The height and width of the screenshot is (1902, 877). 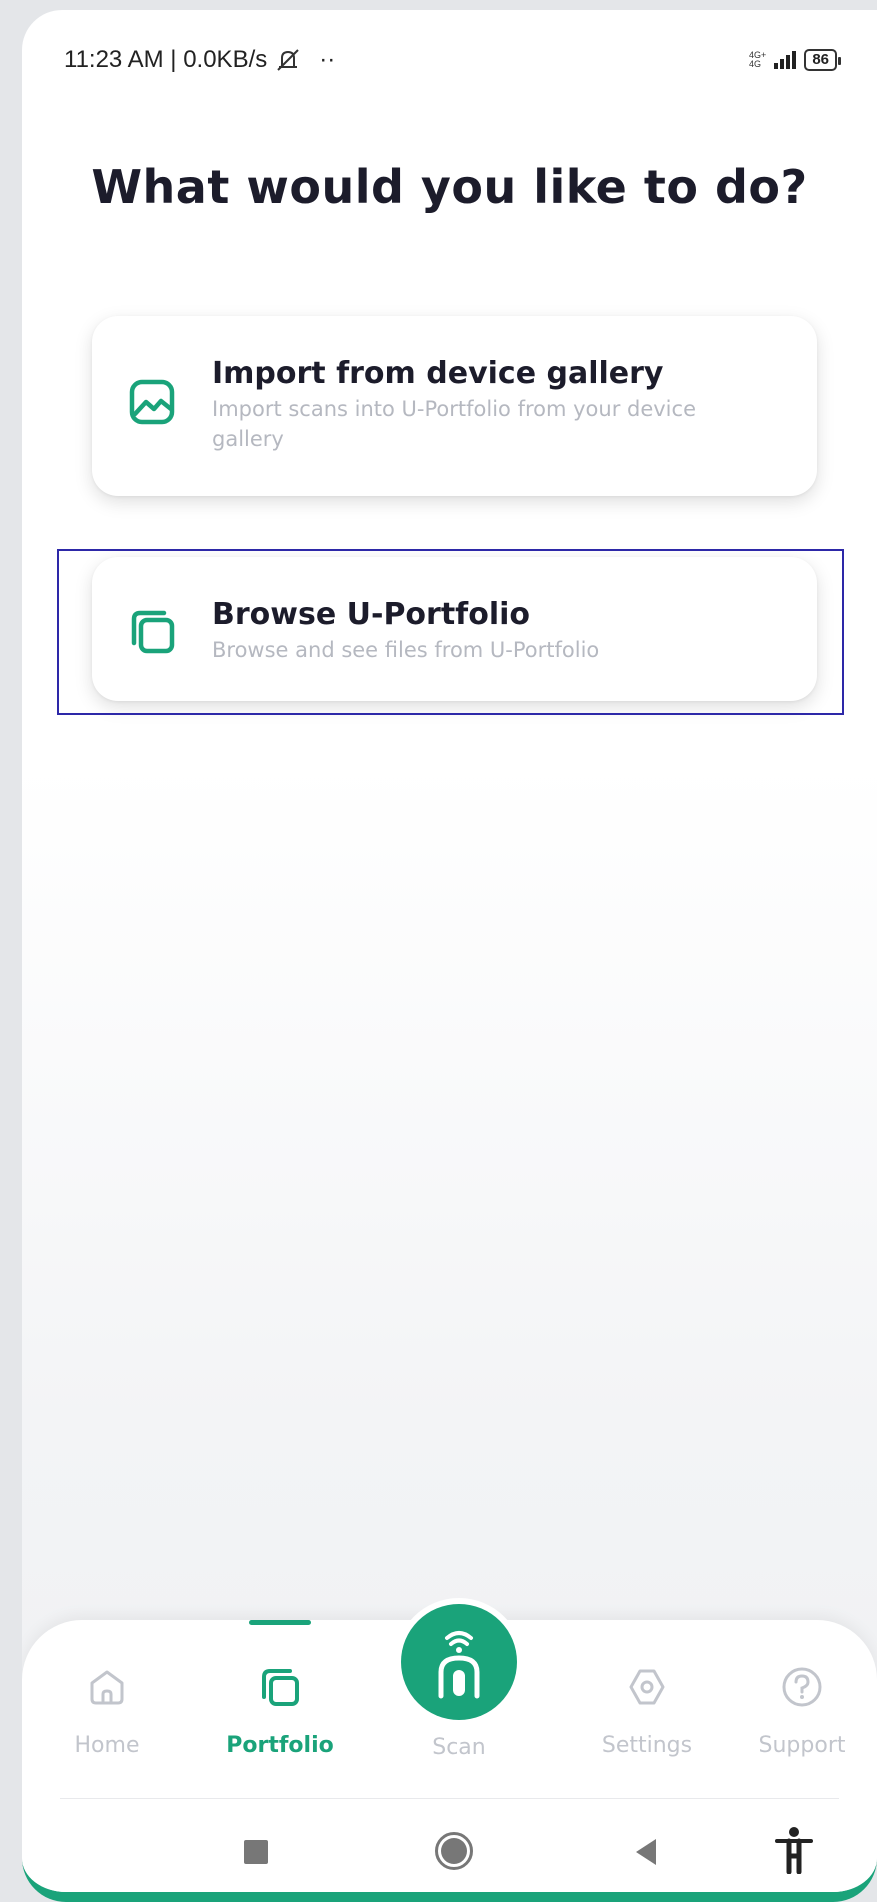 What do you see at coordinates (802, 1711) in the screenshot?
I see `nav-support: Support` at bounding box center [802, 1711].